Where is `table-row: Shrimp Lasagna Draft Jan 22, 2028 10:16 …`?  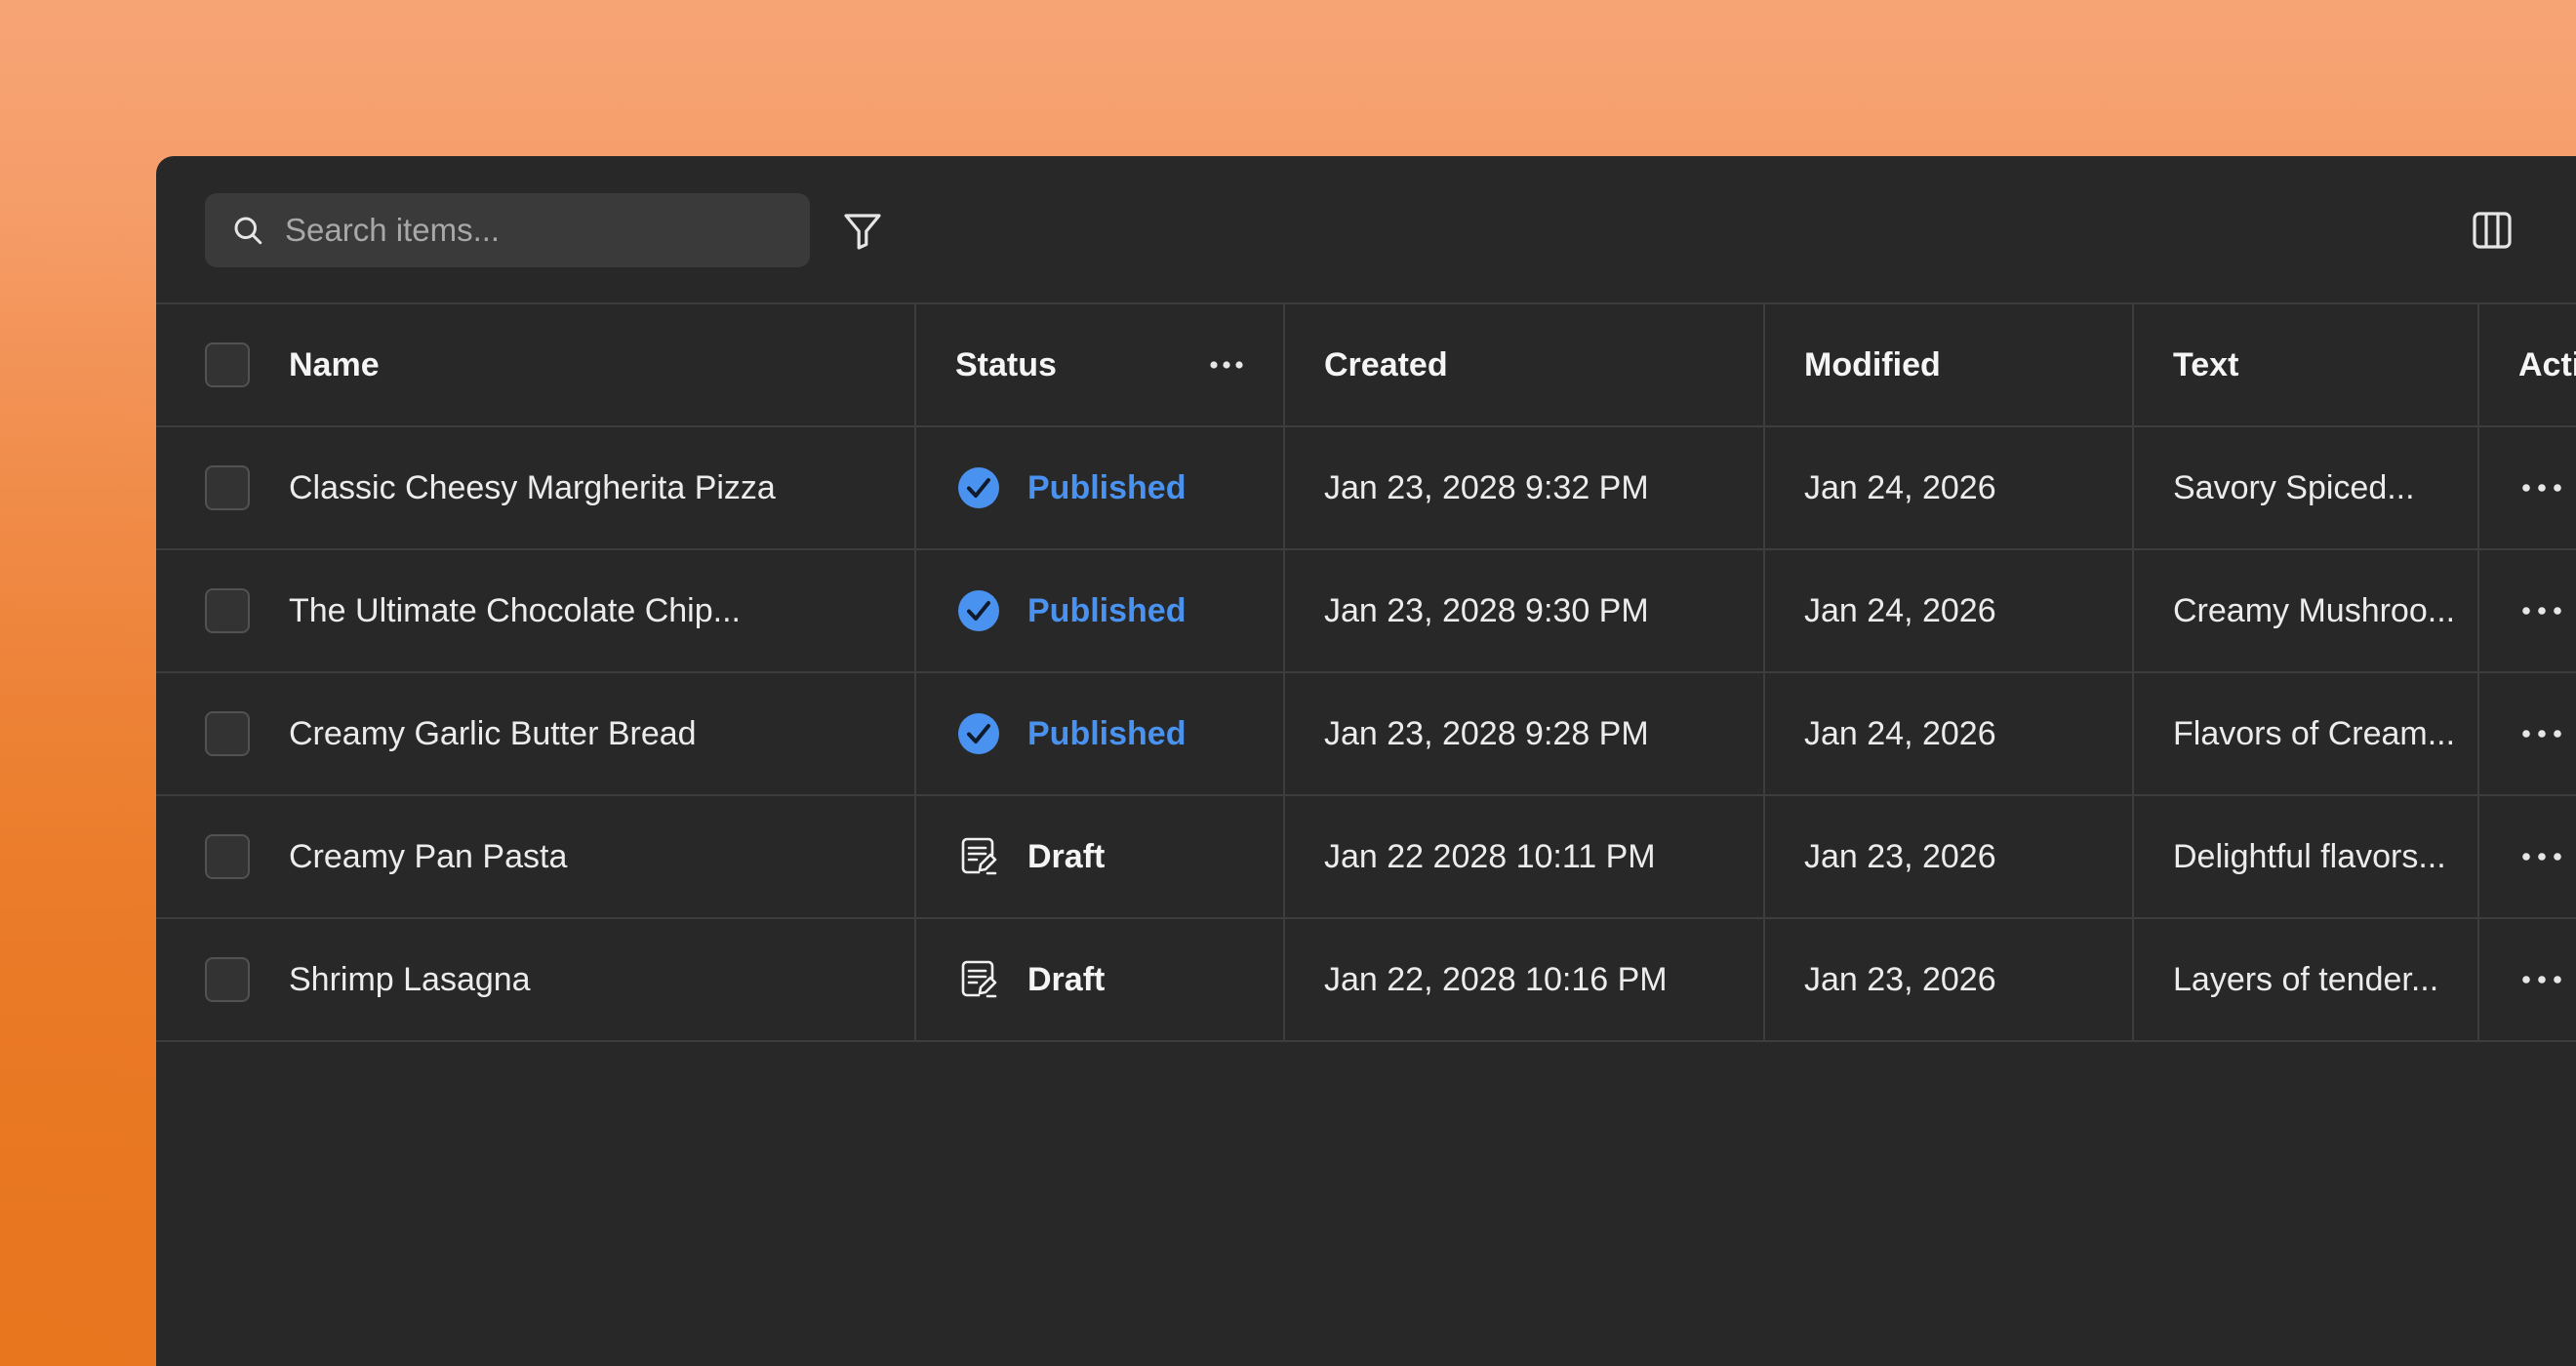
table-row: Shrimp Lasagna Draft Jan 22, 2028 10:16 … is located at coordinates (1366, 979).